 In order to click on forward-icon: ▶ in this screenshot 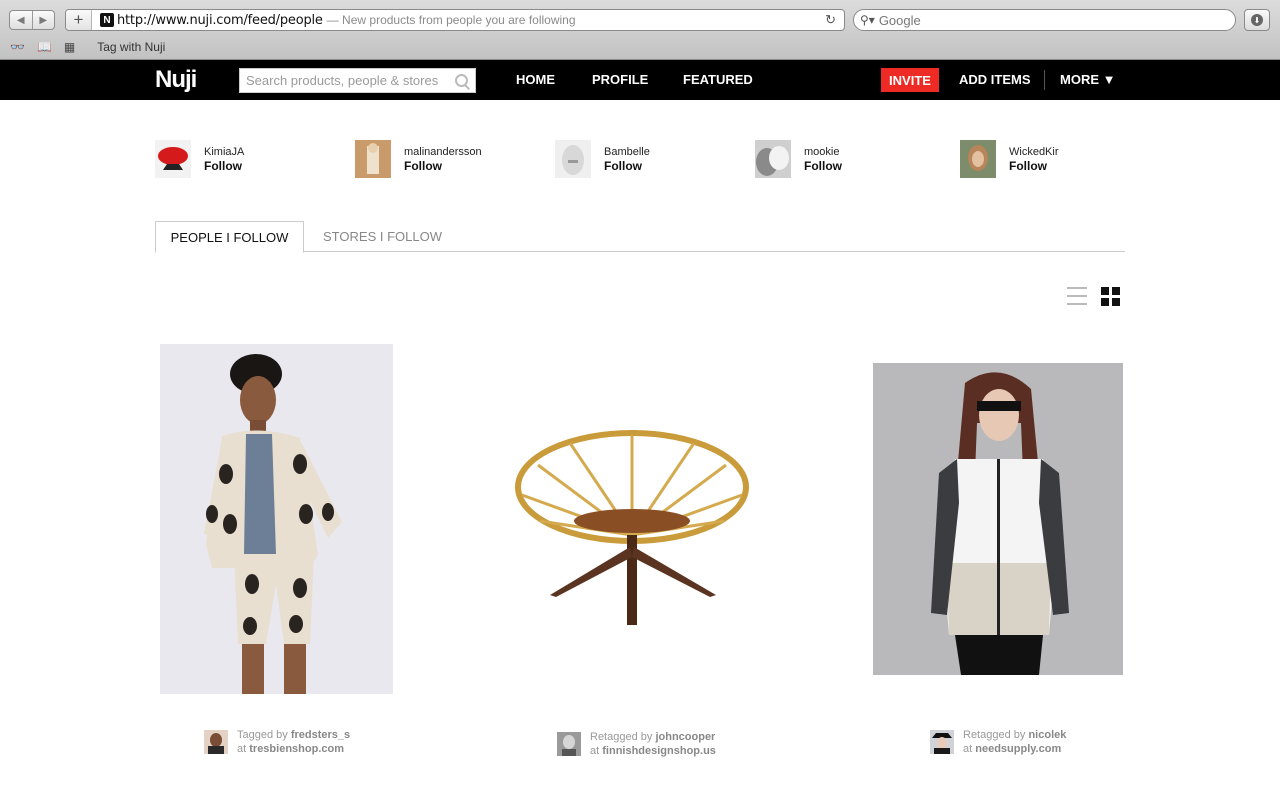, I will do `click(44, 20)`.